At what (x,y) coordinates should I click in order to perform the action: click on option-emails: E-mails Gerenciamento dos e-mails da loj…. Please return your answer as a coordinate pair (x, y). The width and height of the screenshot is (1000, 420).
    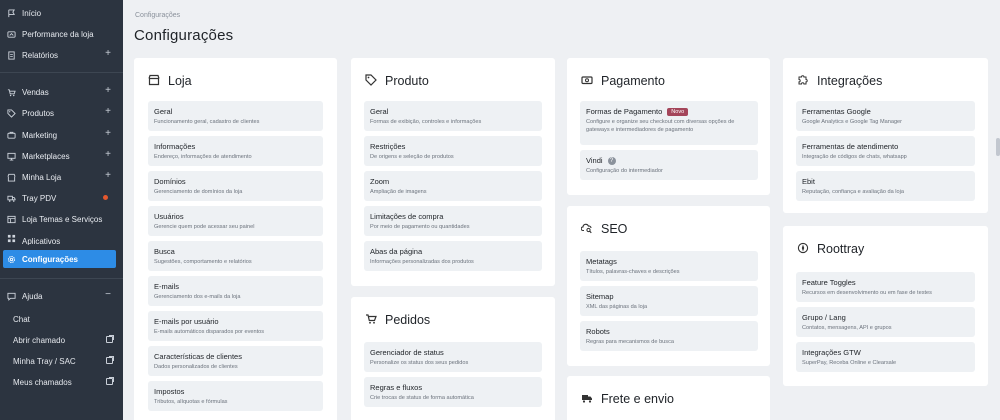
    Looking at the image, I should click on (235, 291).